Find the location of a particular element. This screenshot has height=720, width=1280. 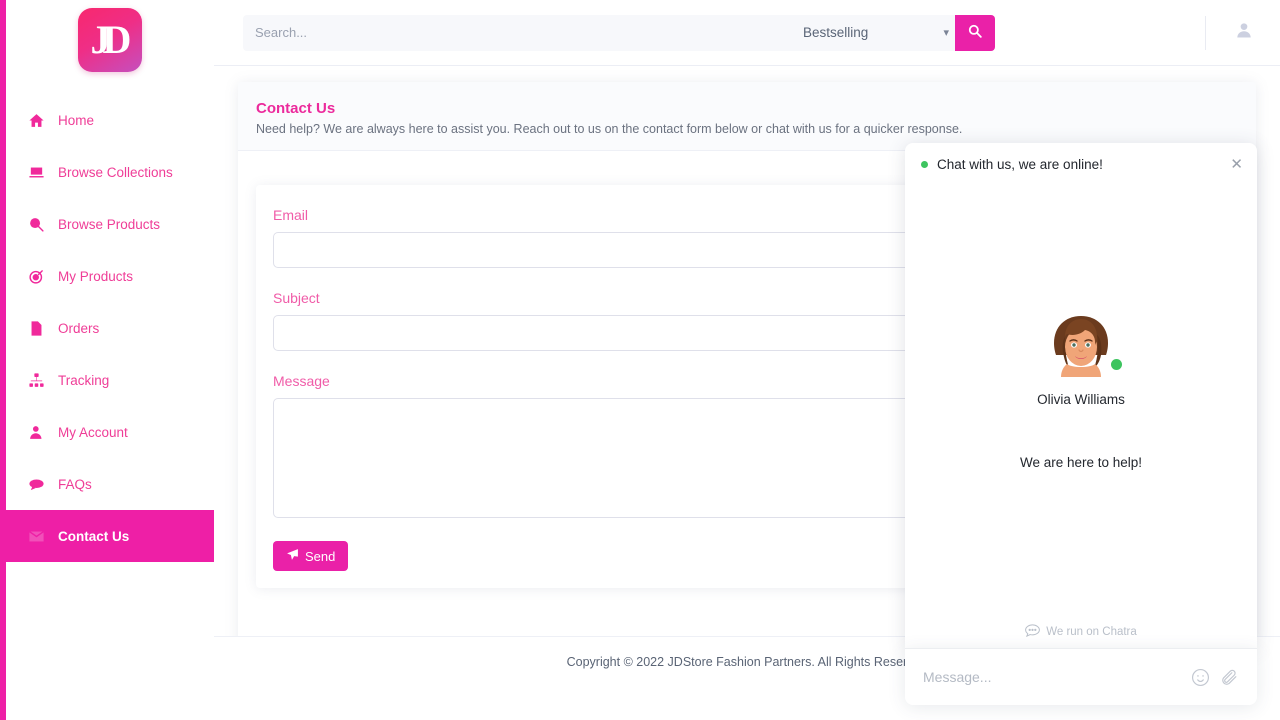

header-divider is located at coordinates (1205, 32).